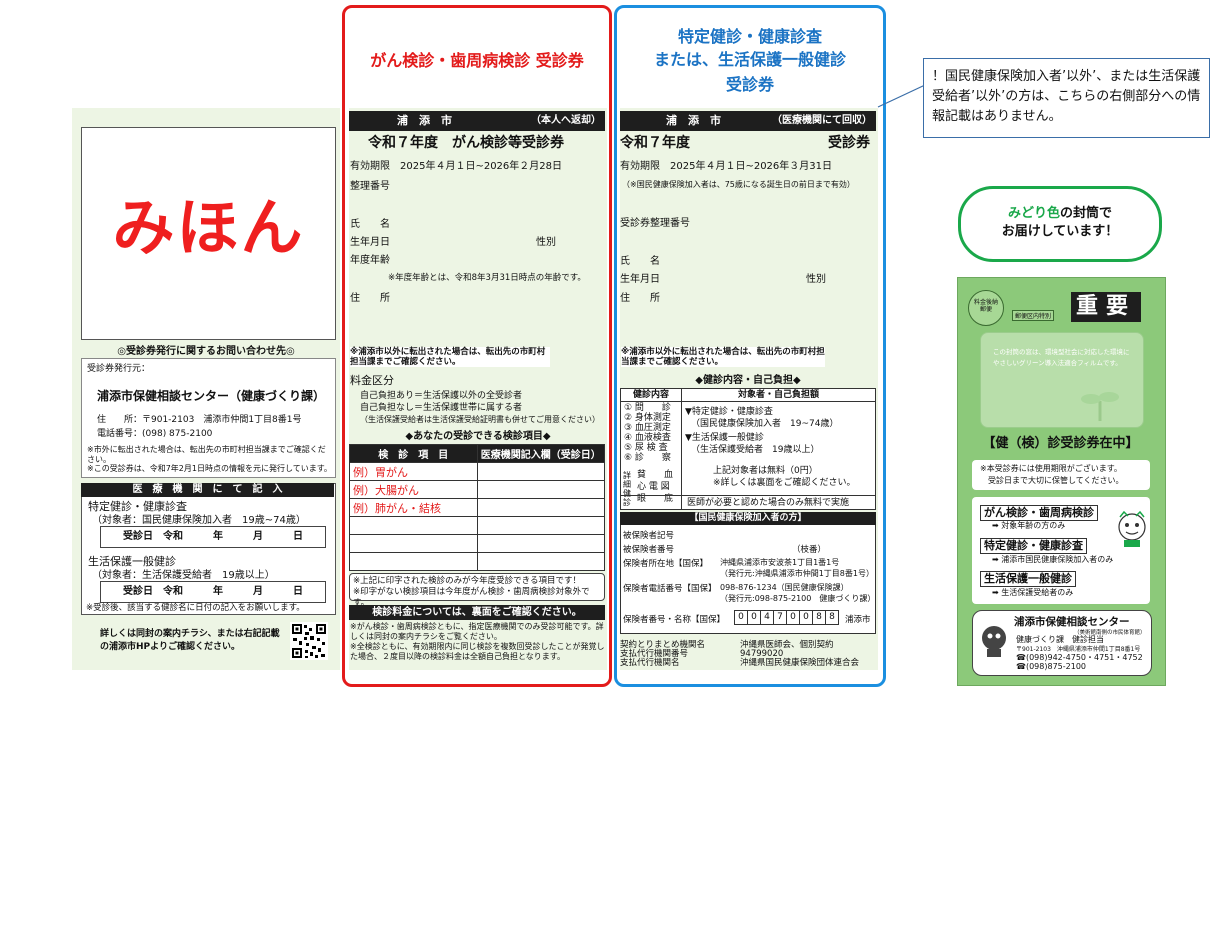  Describe the element at coordinates (480, 419) in the screenshot. I see `red-fee3: （生活保護受給者は生活保護受給証明書も併せてご用意ください）` at that location.